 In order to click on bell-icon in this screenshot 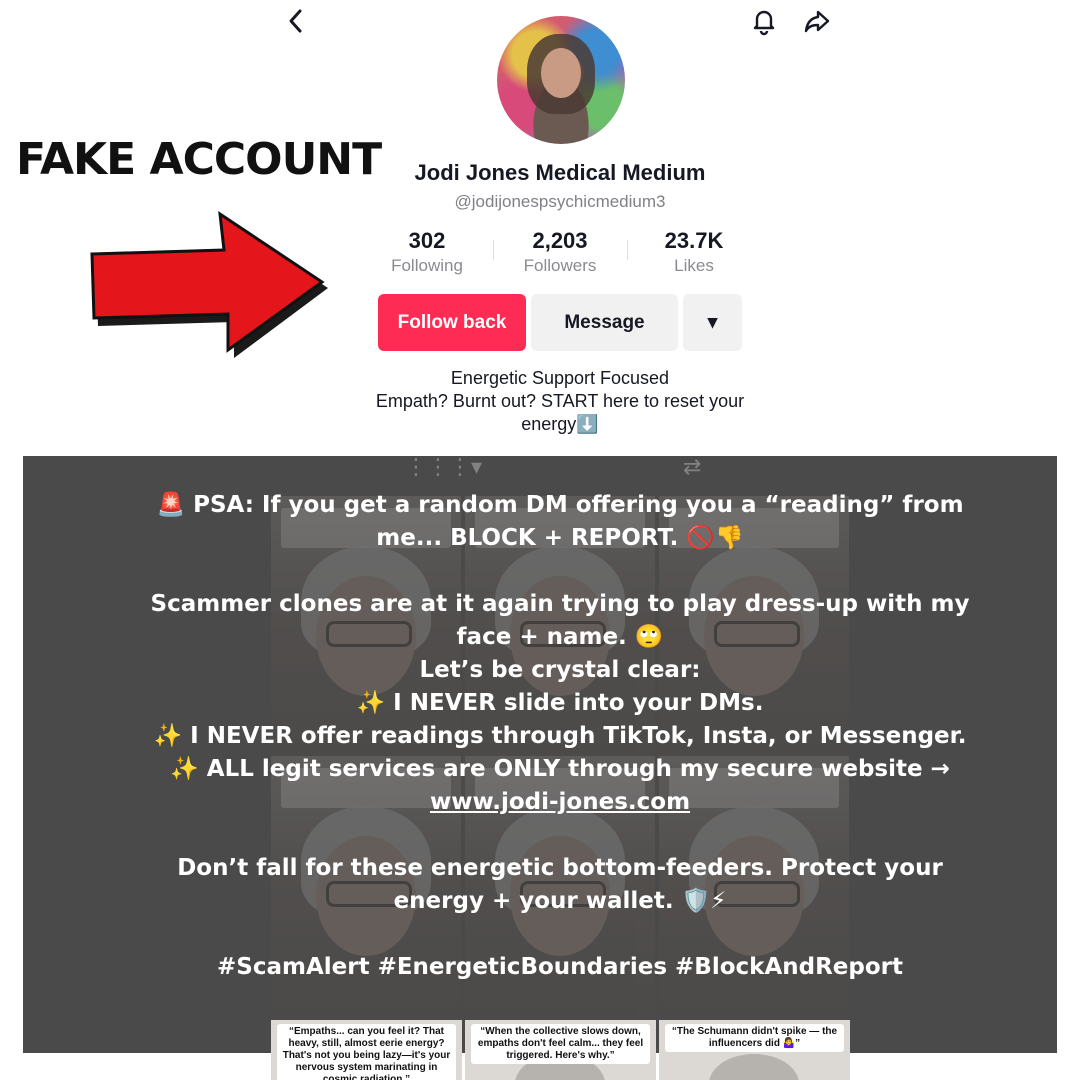, I will do `click(764, 23)`.